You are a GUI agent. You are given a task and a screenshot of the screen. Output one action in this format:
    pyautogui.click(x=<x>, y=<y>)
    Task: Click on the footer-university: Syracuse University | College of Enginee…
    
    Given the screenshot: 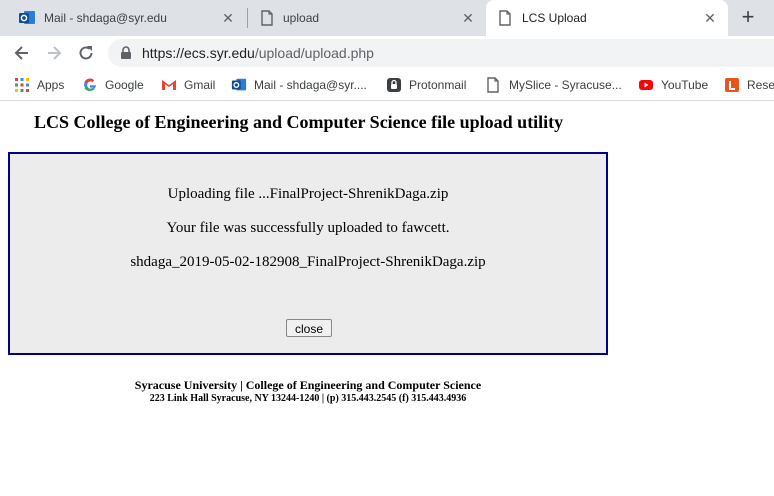 What is the action you would take?
    pyautogui.click(x=308, y=385)
    